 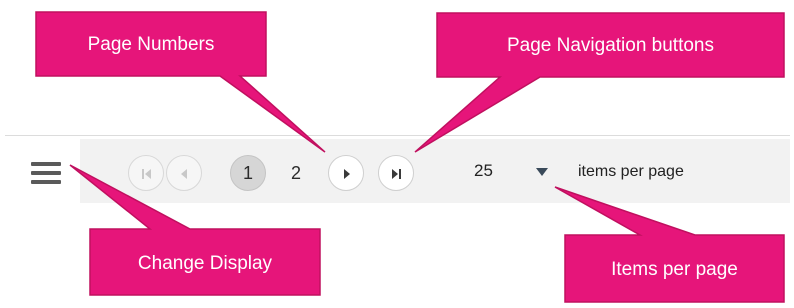 I want to click on last-page-button, so click(x=396, y=173).